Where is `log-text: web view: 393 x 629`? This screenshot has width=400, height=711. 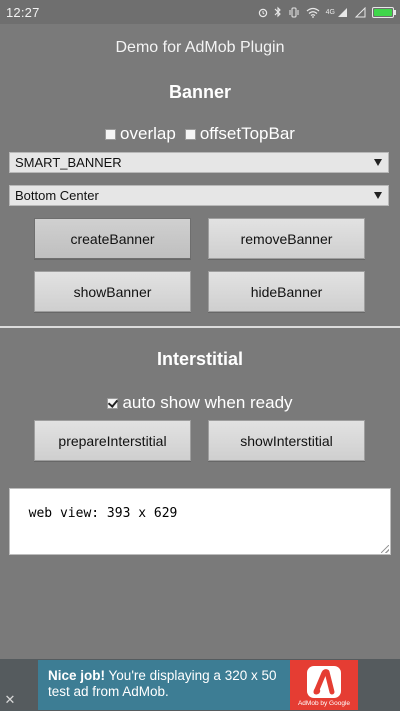 log-text: web view: 393 x 629 is located at coordinates (103, 513).